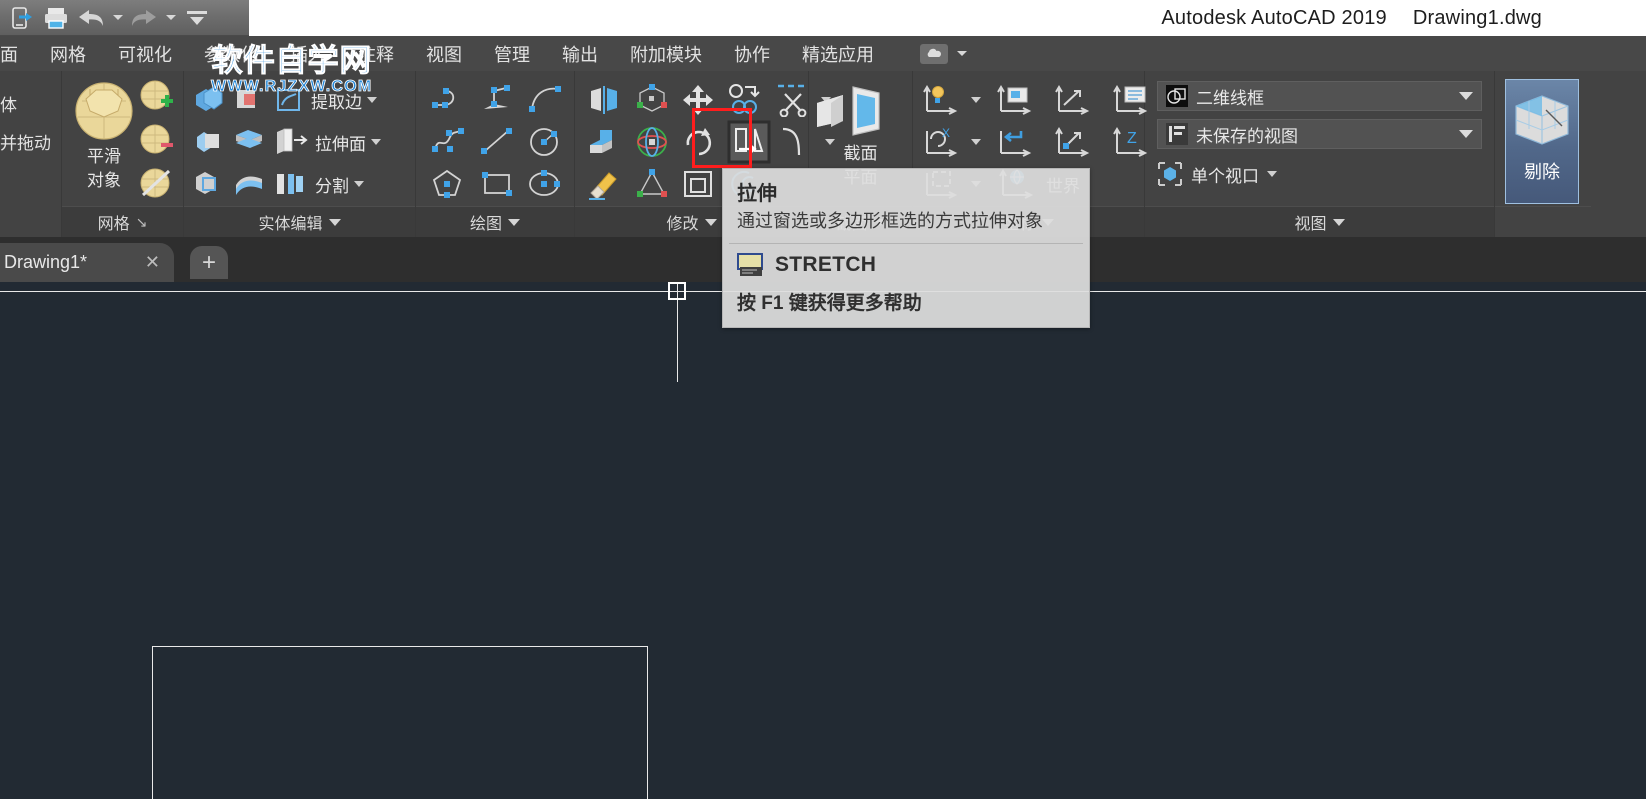 This screenshot has height=799, width=1646. I want to click on ribbon-tab-mian: 面, so click(17, 53).